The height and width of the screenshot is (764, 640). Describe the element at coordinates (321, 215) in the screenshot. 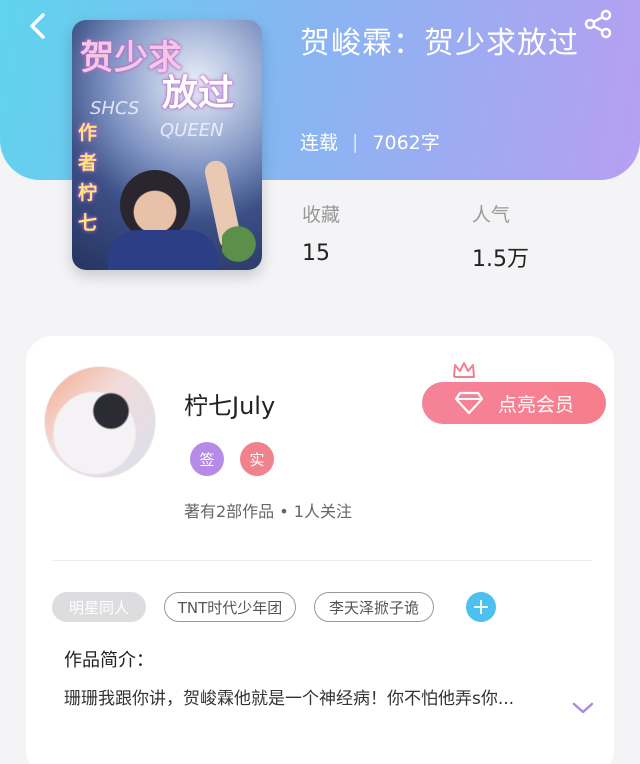

I see `favorites-label: 收藏` at that location.